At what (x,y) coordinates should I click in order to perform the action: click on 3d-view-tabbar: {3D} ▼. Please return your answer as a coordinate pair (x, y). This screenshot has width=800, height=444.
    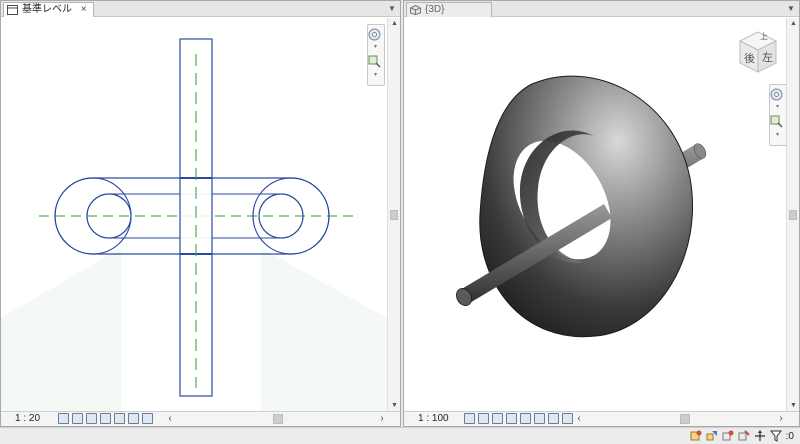
    Looking at the image, I should click on (601, 9).